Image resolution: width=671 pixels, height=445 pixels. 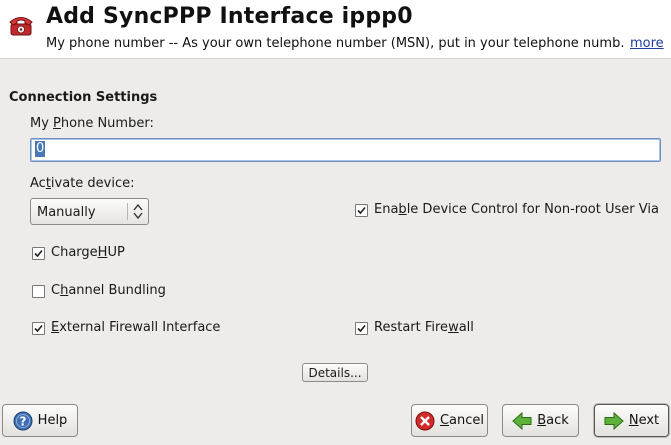 What do you see at coordinates (108, 290) in the screenshot?
I see `channel-bundling-label: Channel Bundling` at bounding box center [108, 290].